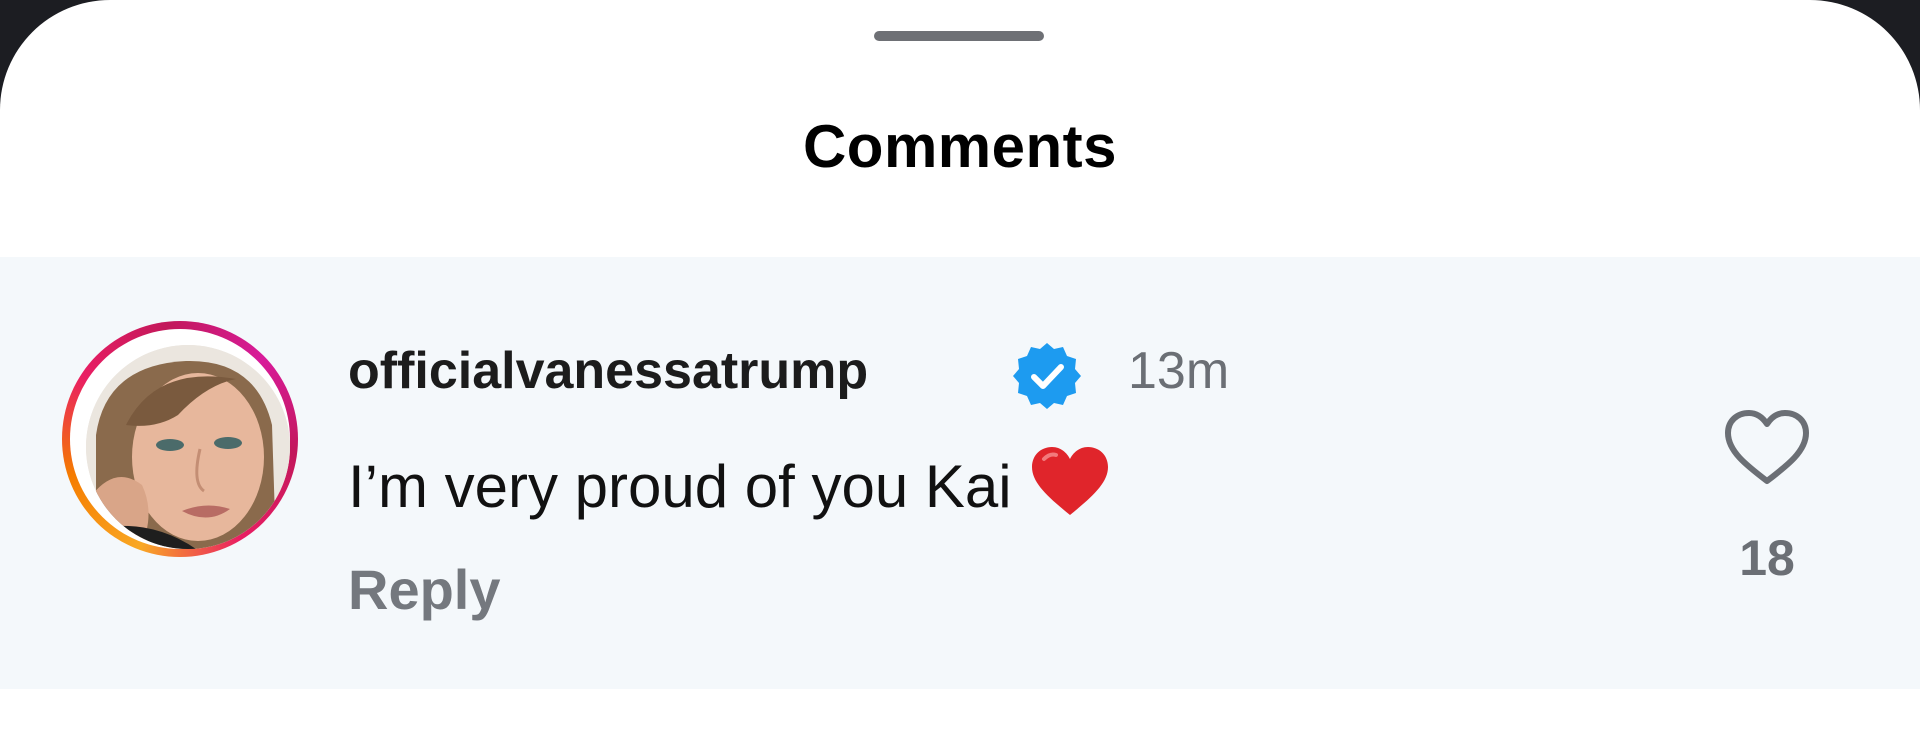 The width and height of the screenshot is (1920, 741). I want to click on like-count: 18, so click(1767, 558).